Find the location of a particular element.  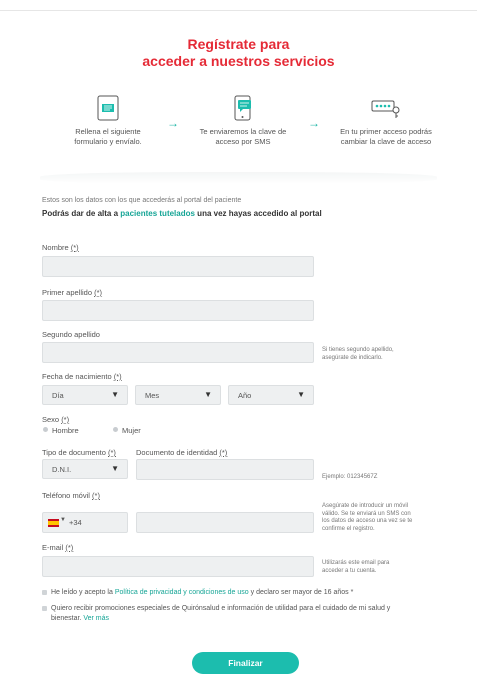

privacy-consent-text: He leído y acepto la is located at coordinates (83, 592).